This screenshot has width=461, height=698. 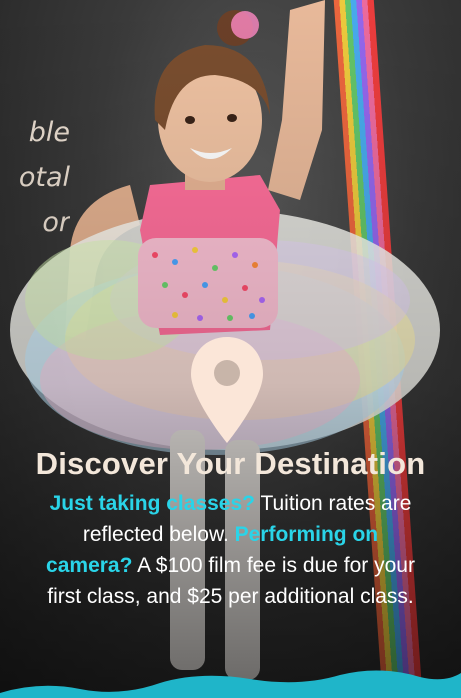 I want to click on description-line: Just taking classes? Tuition rates are, so click(x=230, y=503).